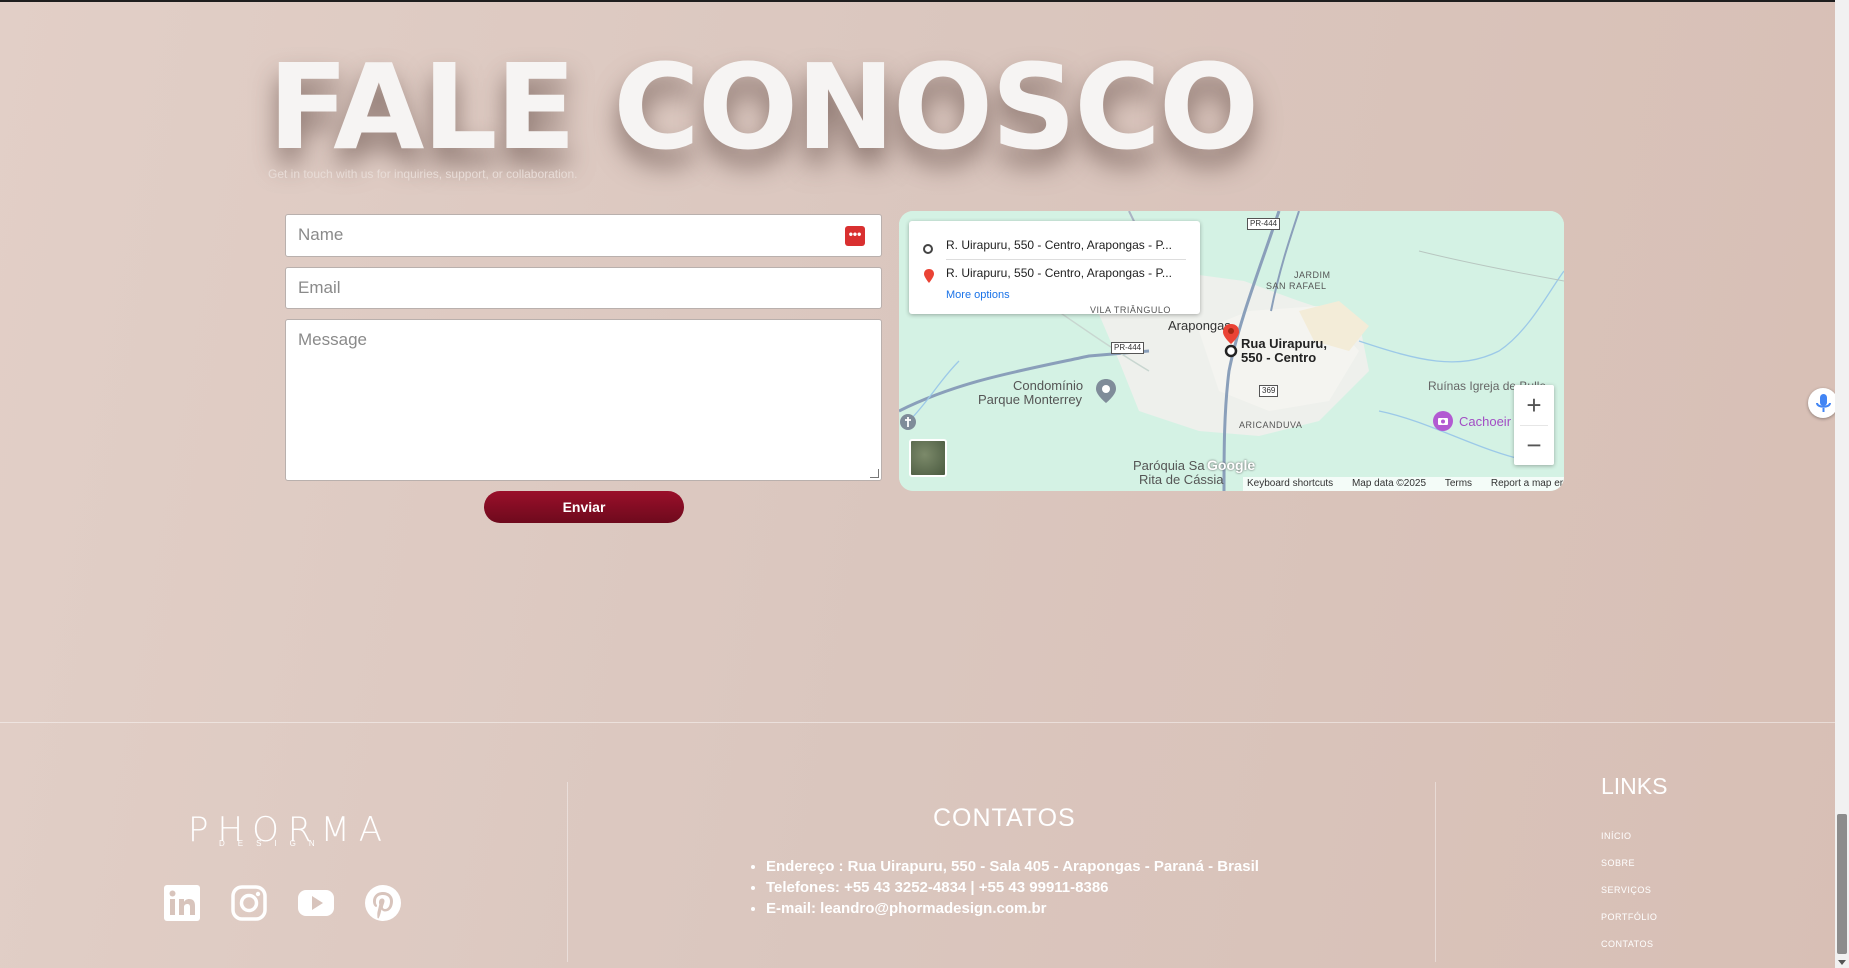 Image resolution: width=1849 pixels, height=968 pixels. What do you see at coordinates (583, 288) in the screenshot?
I see `email-field: Email` at bounding box center [583, 288].